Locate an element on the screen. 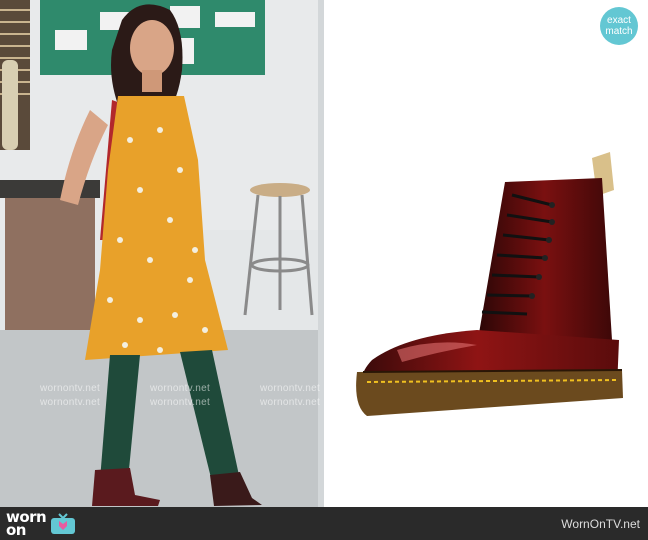  tv-icon is located at coordinates (63, 523).